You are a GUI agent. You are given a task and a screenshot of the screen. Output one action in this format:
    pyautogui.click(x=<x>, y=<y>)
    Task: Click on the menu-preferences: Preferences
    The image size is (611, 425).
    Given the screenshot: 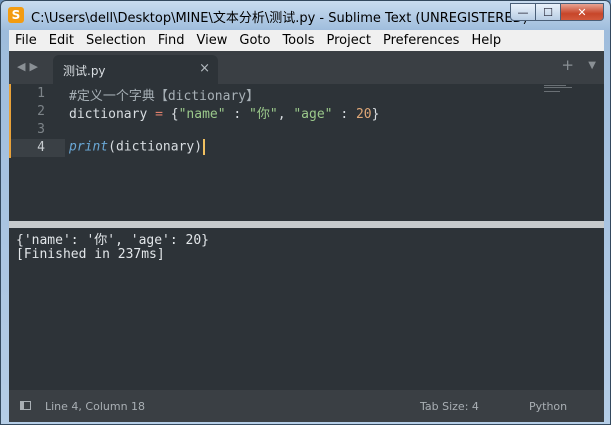 What is the action you would take?
    pyautogui.click(x=421, y=40)
    